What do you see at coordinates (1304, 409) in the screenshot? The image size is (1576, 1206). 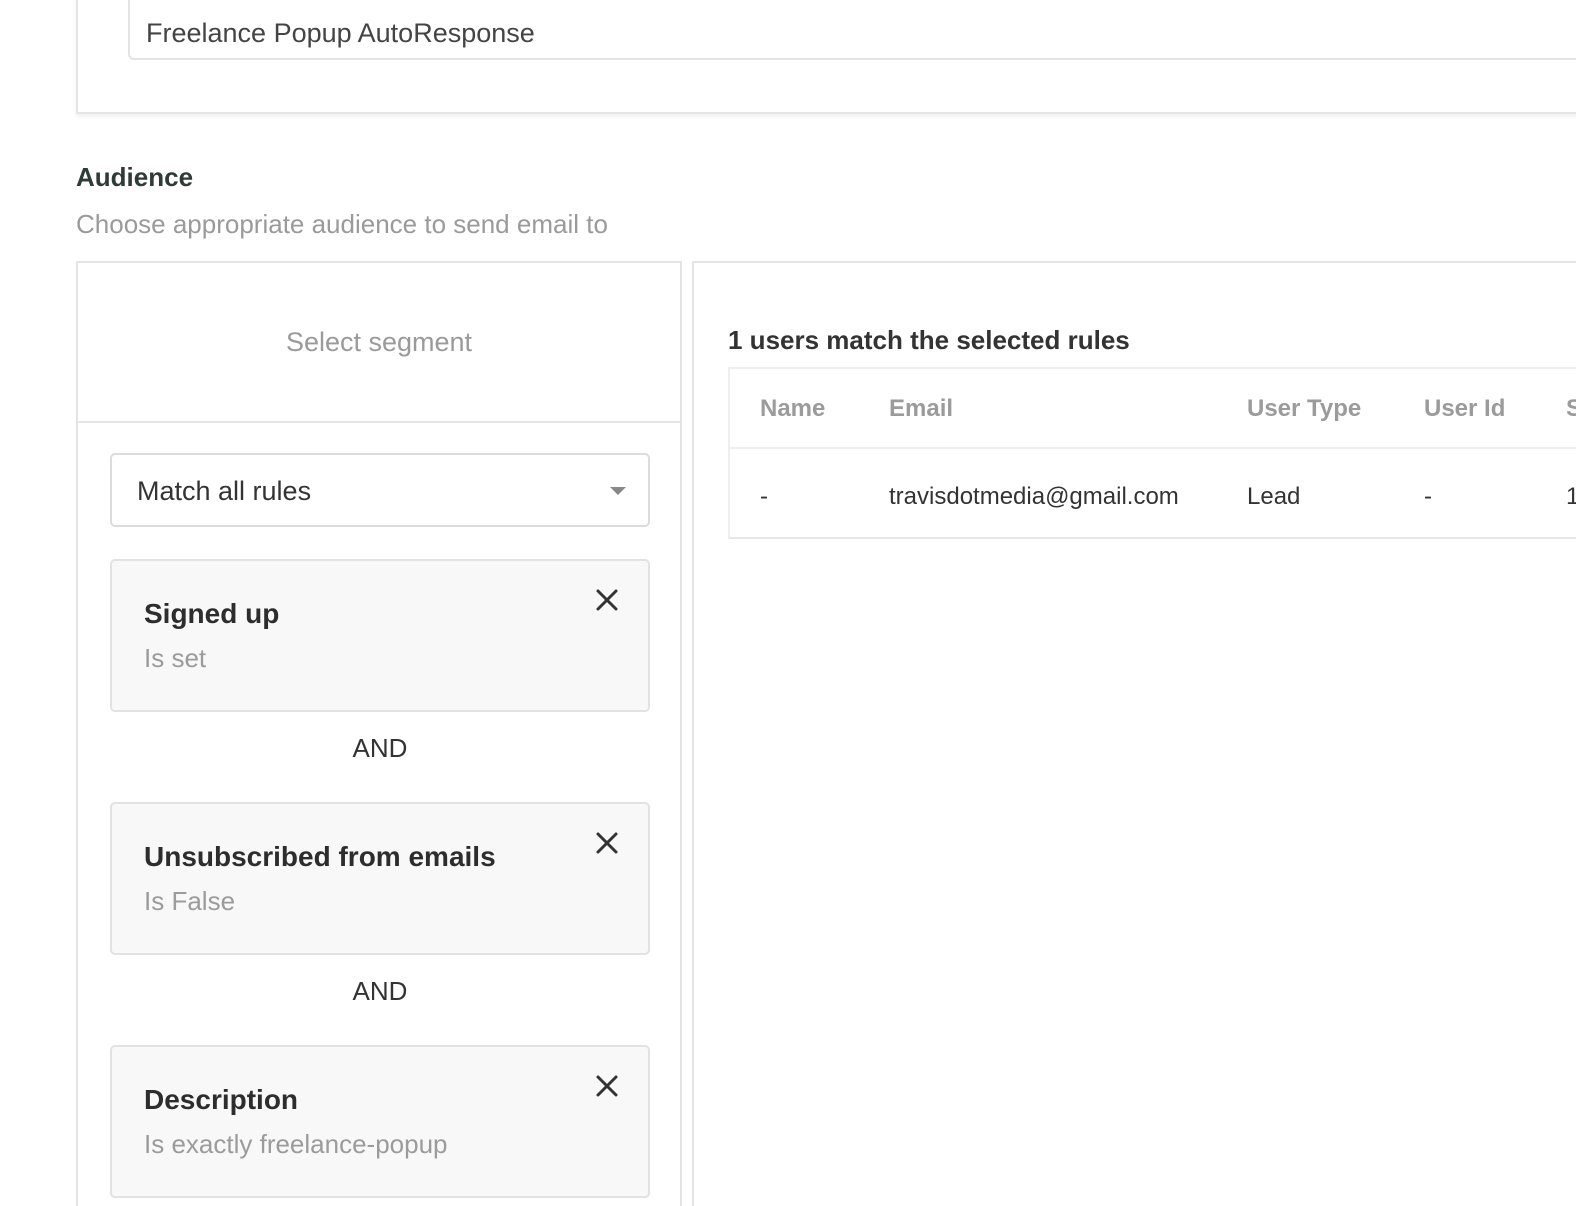 I see `column-header-user-type: User Type` at bounding box center [1304, 409].